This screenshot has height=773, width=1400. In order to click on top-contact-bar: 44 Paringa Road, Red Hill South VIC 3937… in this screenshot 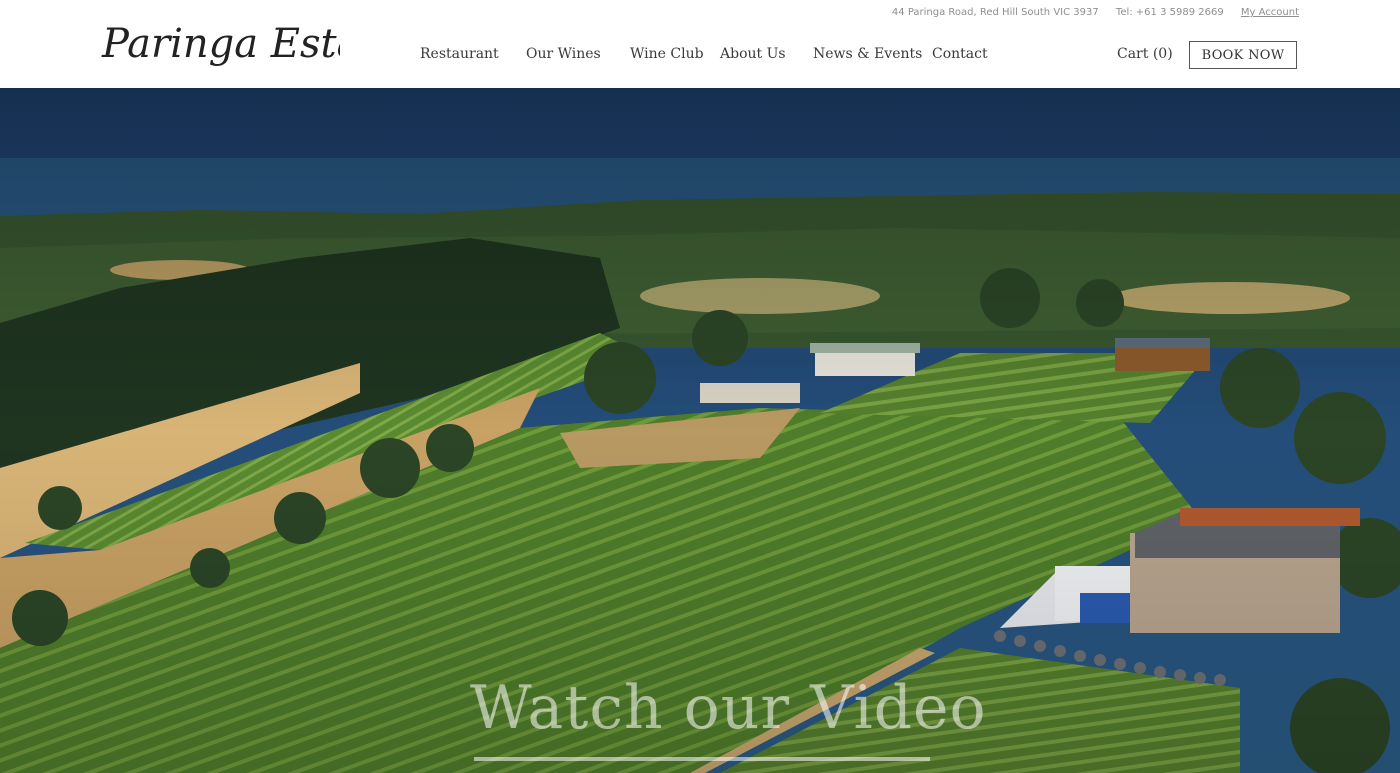, I will do `click(1088, 12)`.